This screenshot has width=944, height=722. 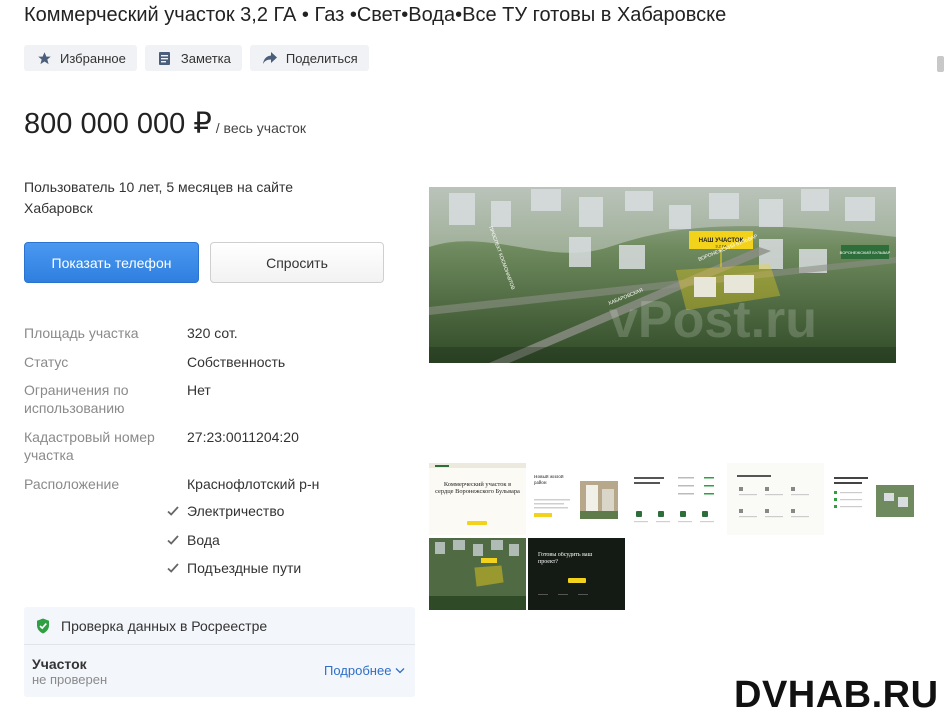 I want to click on prop-label-restrictions: Ограничения по использованию, so click(x=76, y=399).